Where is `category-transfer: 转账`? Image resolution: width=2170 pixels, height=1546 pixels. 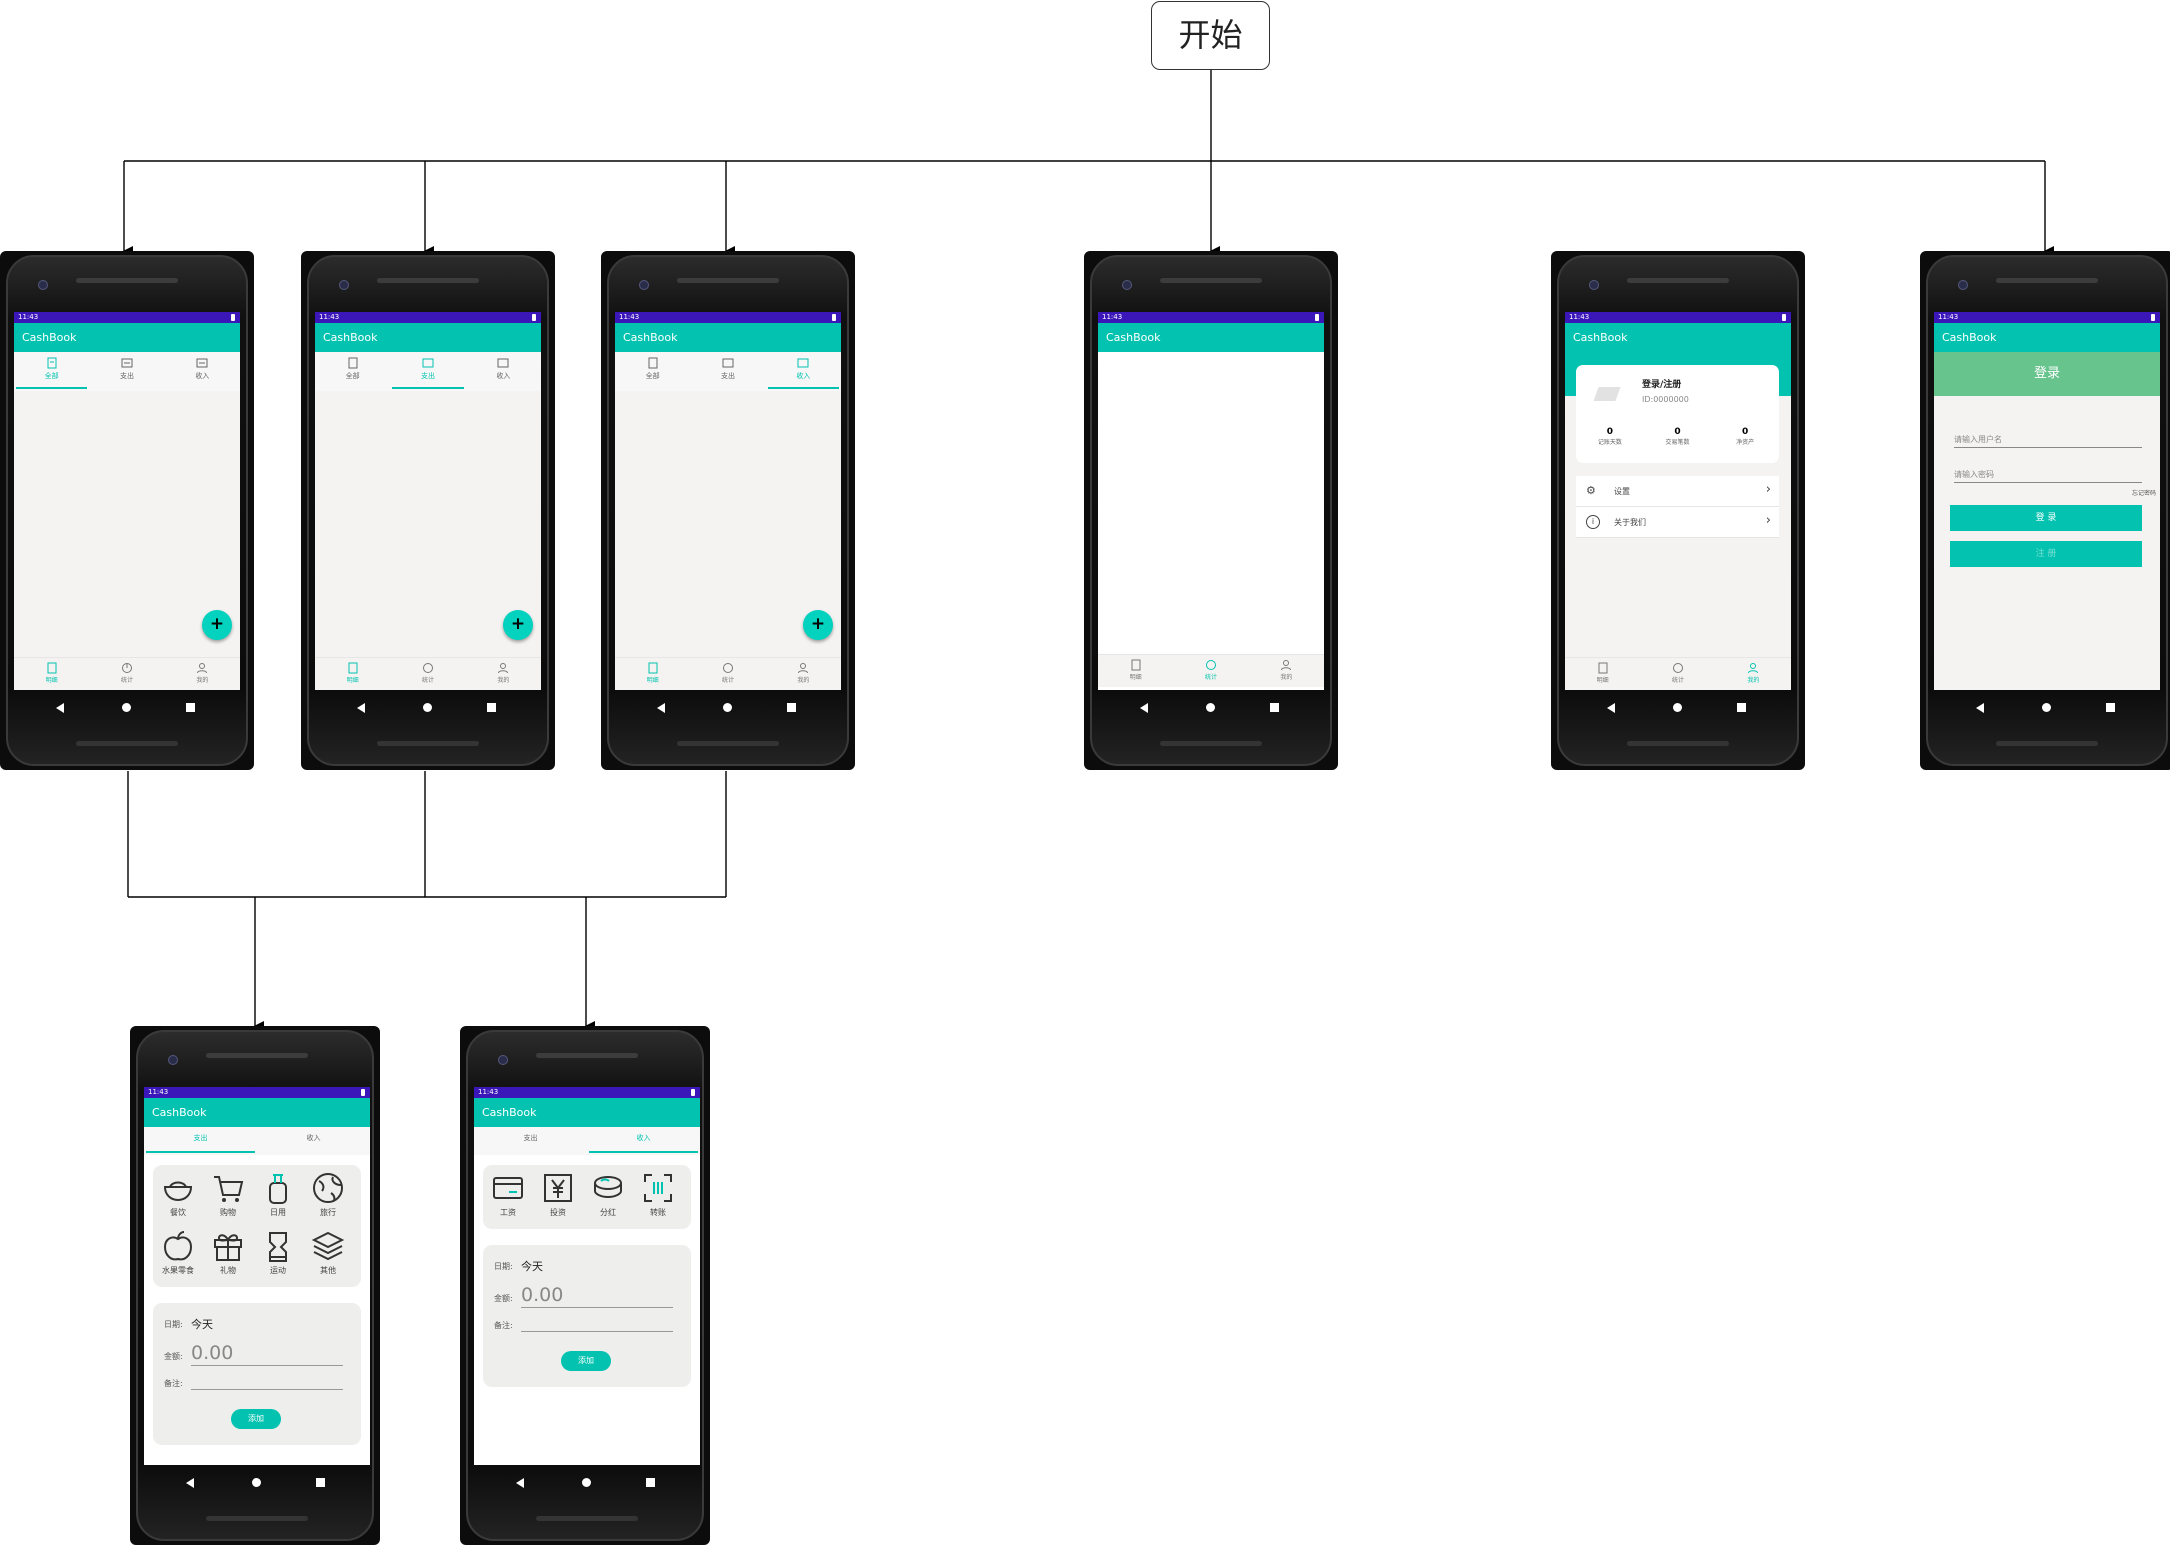 category-transfer: 转账 is located at coordinates (658, 1194).